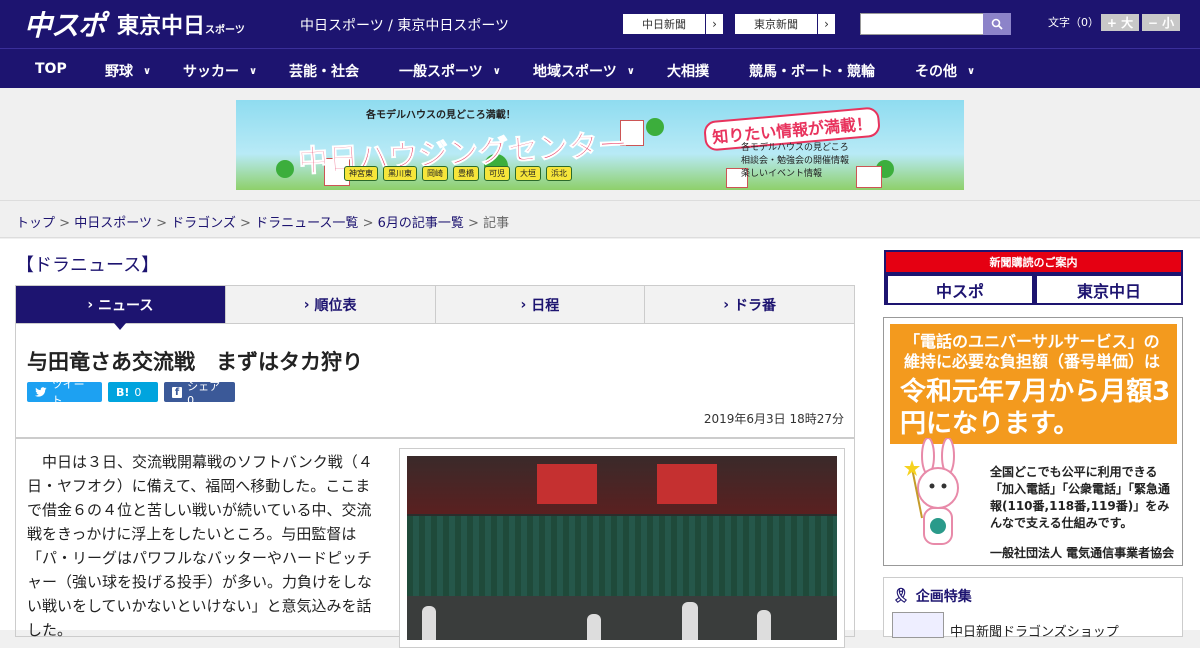 The width and height of the screenshot is (1200, 648). What do you see at coordinates (559, 173) in the screenshot?
I see `ad-city: 浜北` at bounding box center [559, 173].